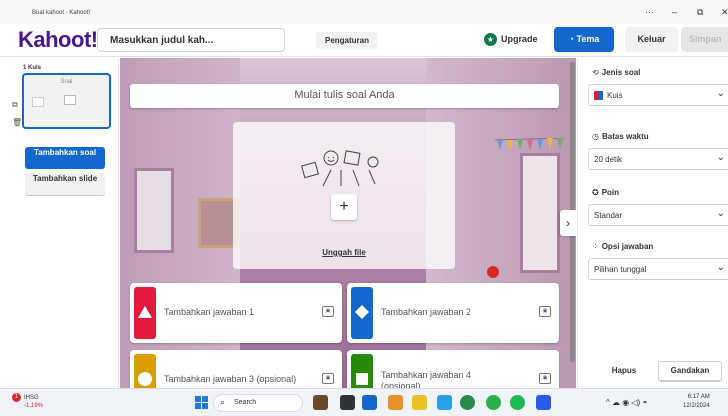 The height and width of the screenshot is (416, 728). Describe the element at coordinates (700, 12) in the screenshot. I see `restore-icon: ⧉` at that location.